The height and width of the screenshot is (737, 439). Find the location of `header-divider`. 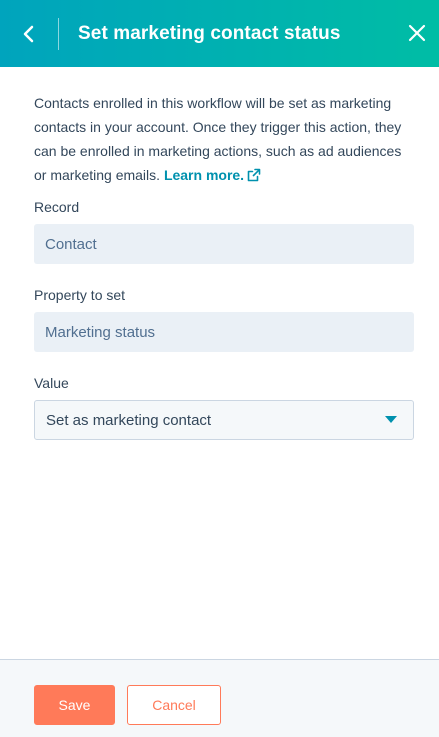

header-divider is located at coordinates (58, 33).